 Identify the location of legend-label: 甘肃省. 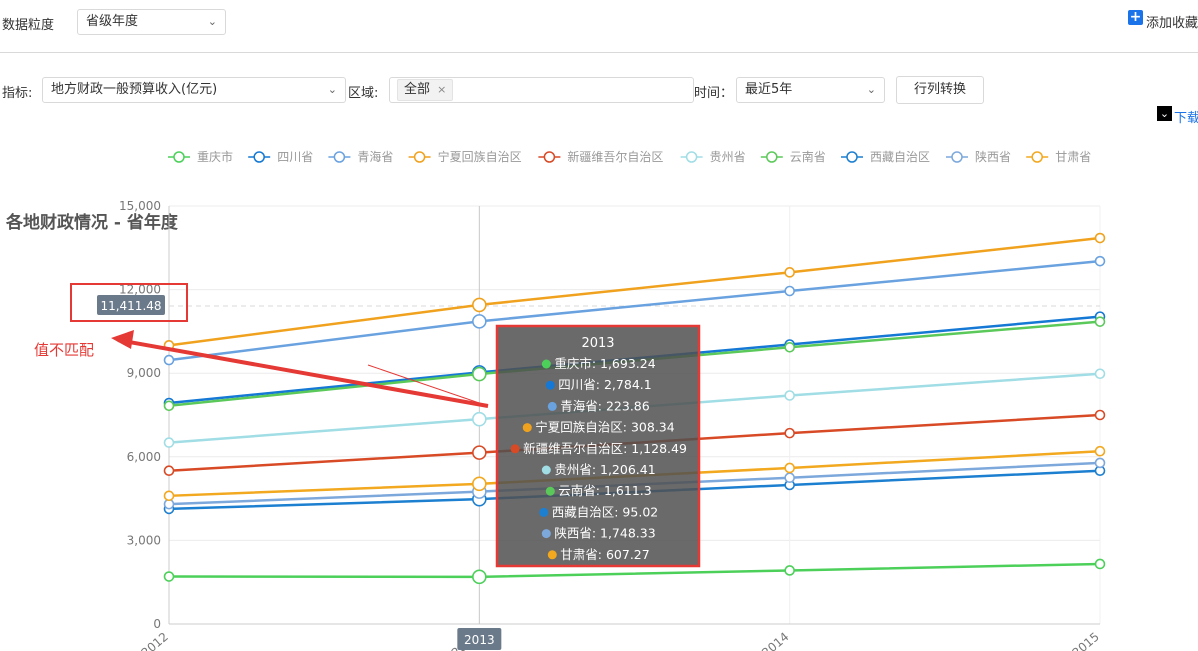
(1073, 157).